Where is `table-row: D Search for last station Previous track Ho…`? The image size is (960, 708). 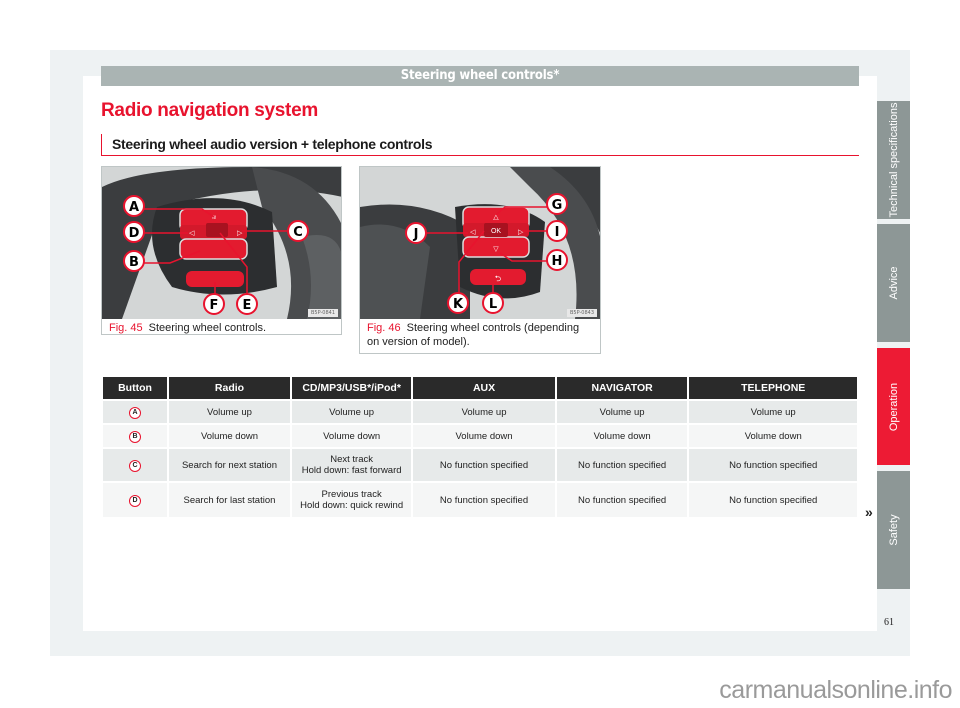
table-row: D Search for last station Previous track Ho… is located at coordinates (480, 500).